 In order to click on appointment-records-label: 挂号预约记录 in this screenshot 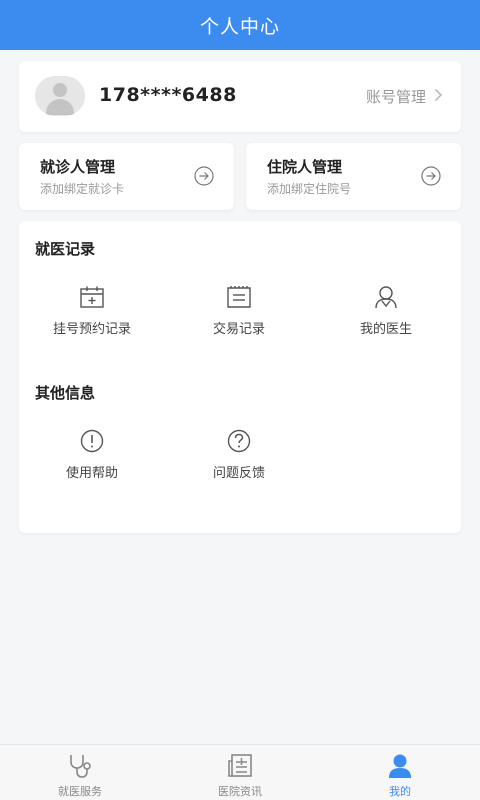, I will do `click(91, 329)`.